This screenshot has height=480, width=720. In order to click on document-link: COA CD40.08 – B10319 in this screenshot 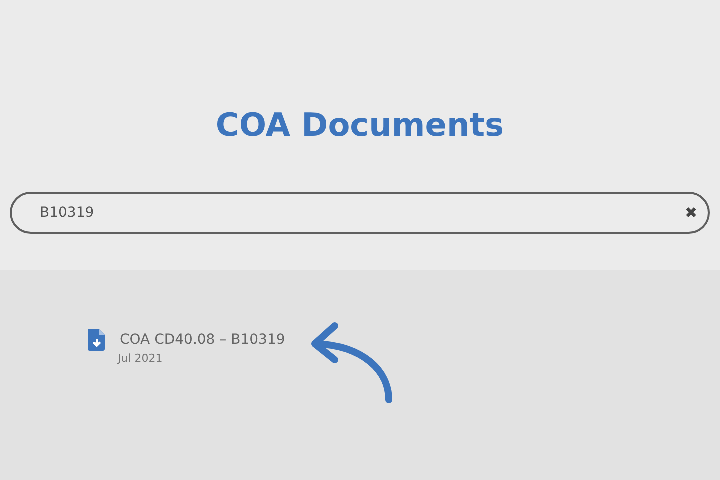, I will do `click(203, 340)`.